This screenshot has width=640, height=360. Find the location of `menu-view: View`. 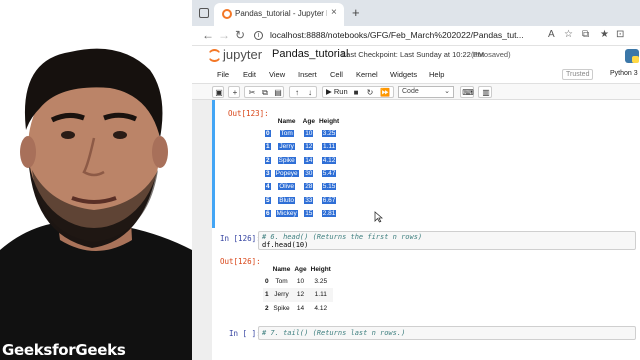

menu-view: View is located at coordinates (277, 74).